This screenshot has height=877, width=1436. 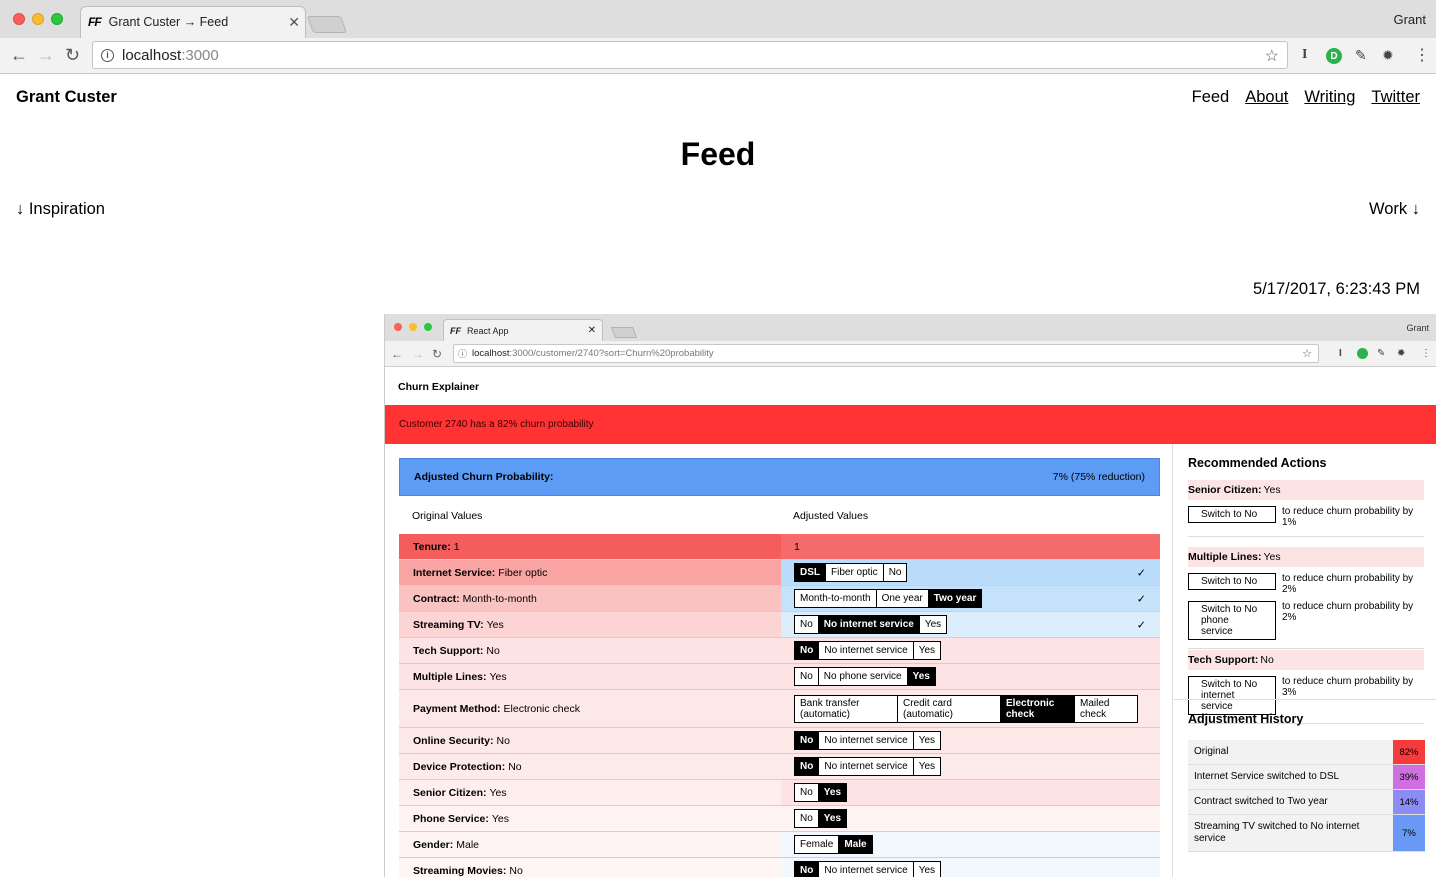 What do you see at coordinates (1304, 55) in the screenshot?
I see `extension-i-icon: I` at bounding box center [1304, 55].